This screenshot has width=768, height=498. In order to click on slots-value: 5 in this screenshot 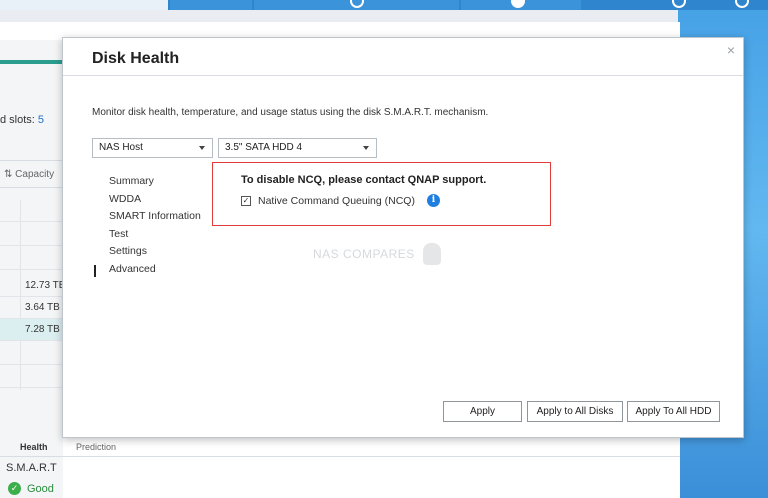, I will do `click(41, 120)`.